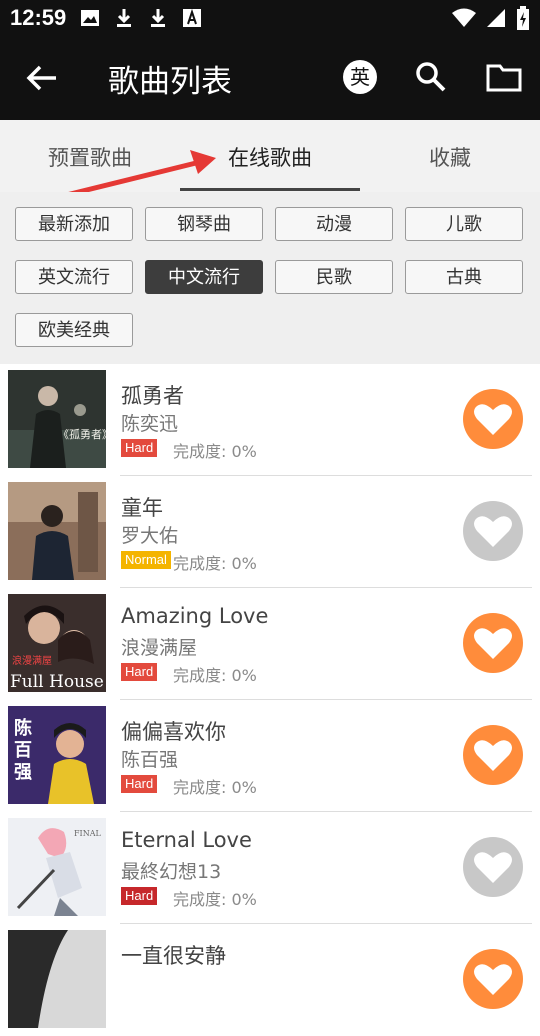 Image resolution: width=540 pixels, height=1036 pixels. I want to click on signal-icon, so click(496, 18).